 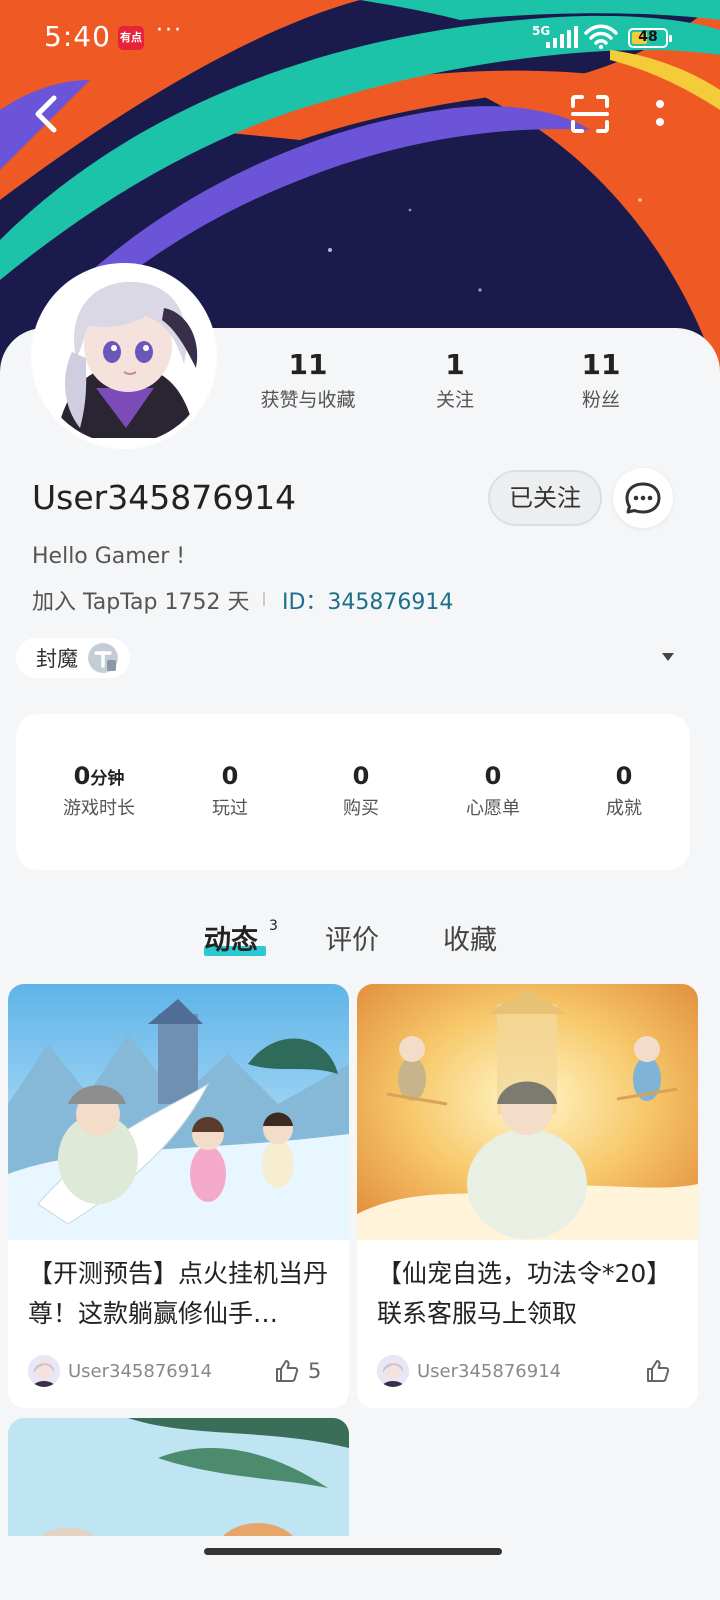 What do you see at coordinates (107, 779) in the screenshot?
I see `stat-unit: 分钟` at bounding box center [107, 779].